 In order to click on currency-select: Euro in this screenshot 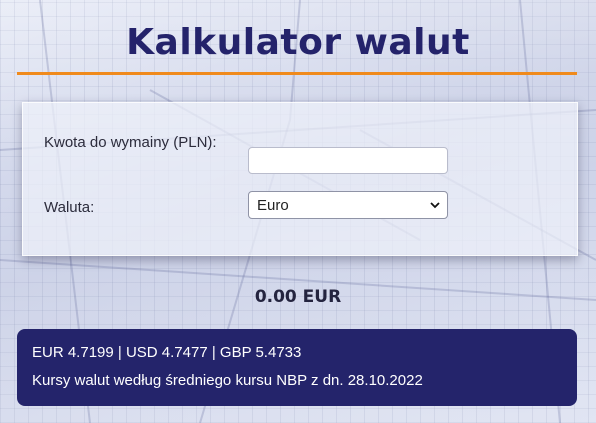, I will do `click(348, 205)`.